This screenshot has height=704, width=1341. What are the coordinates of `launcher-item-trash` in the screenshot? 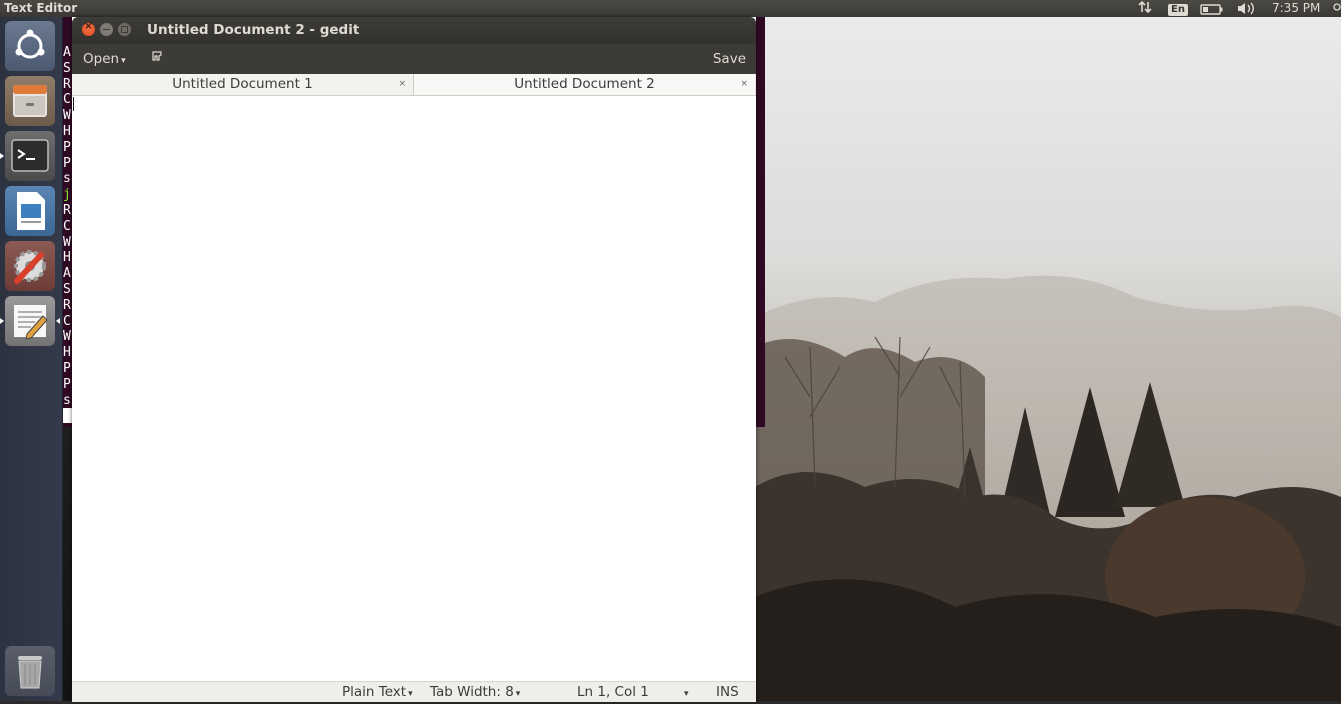 It's located at (30, 671).